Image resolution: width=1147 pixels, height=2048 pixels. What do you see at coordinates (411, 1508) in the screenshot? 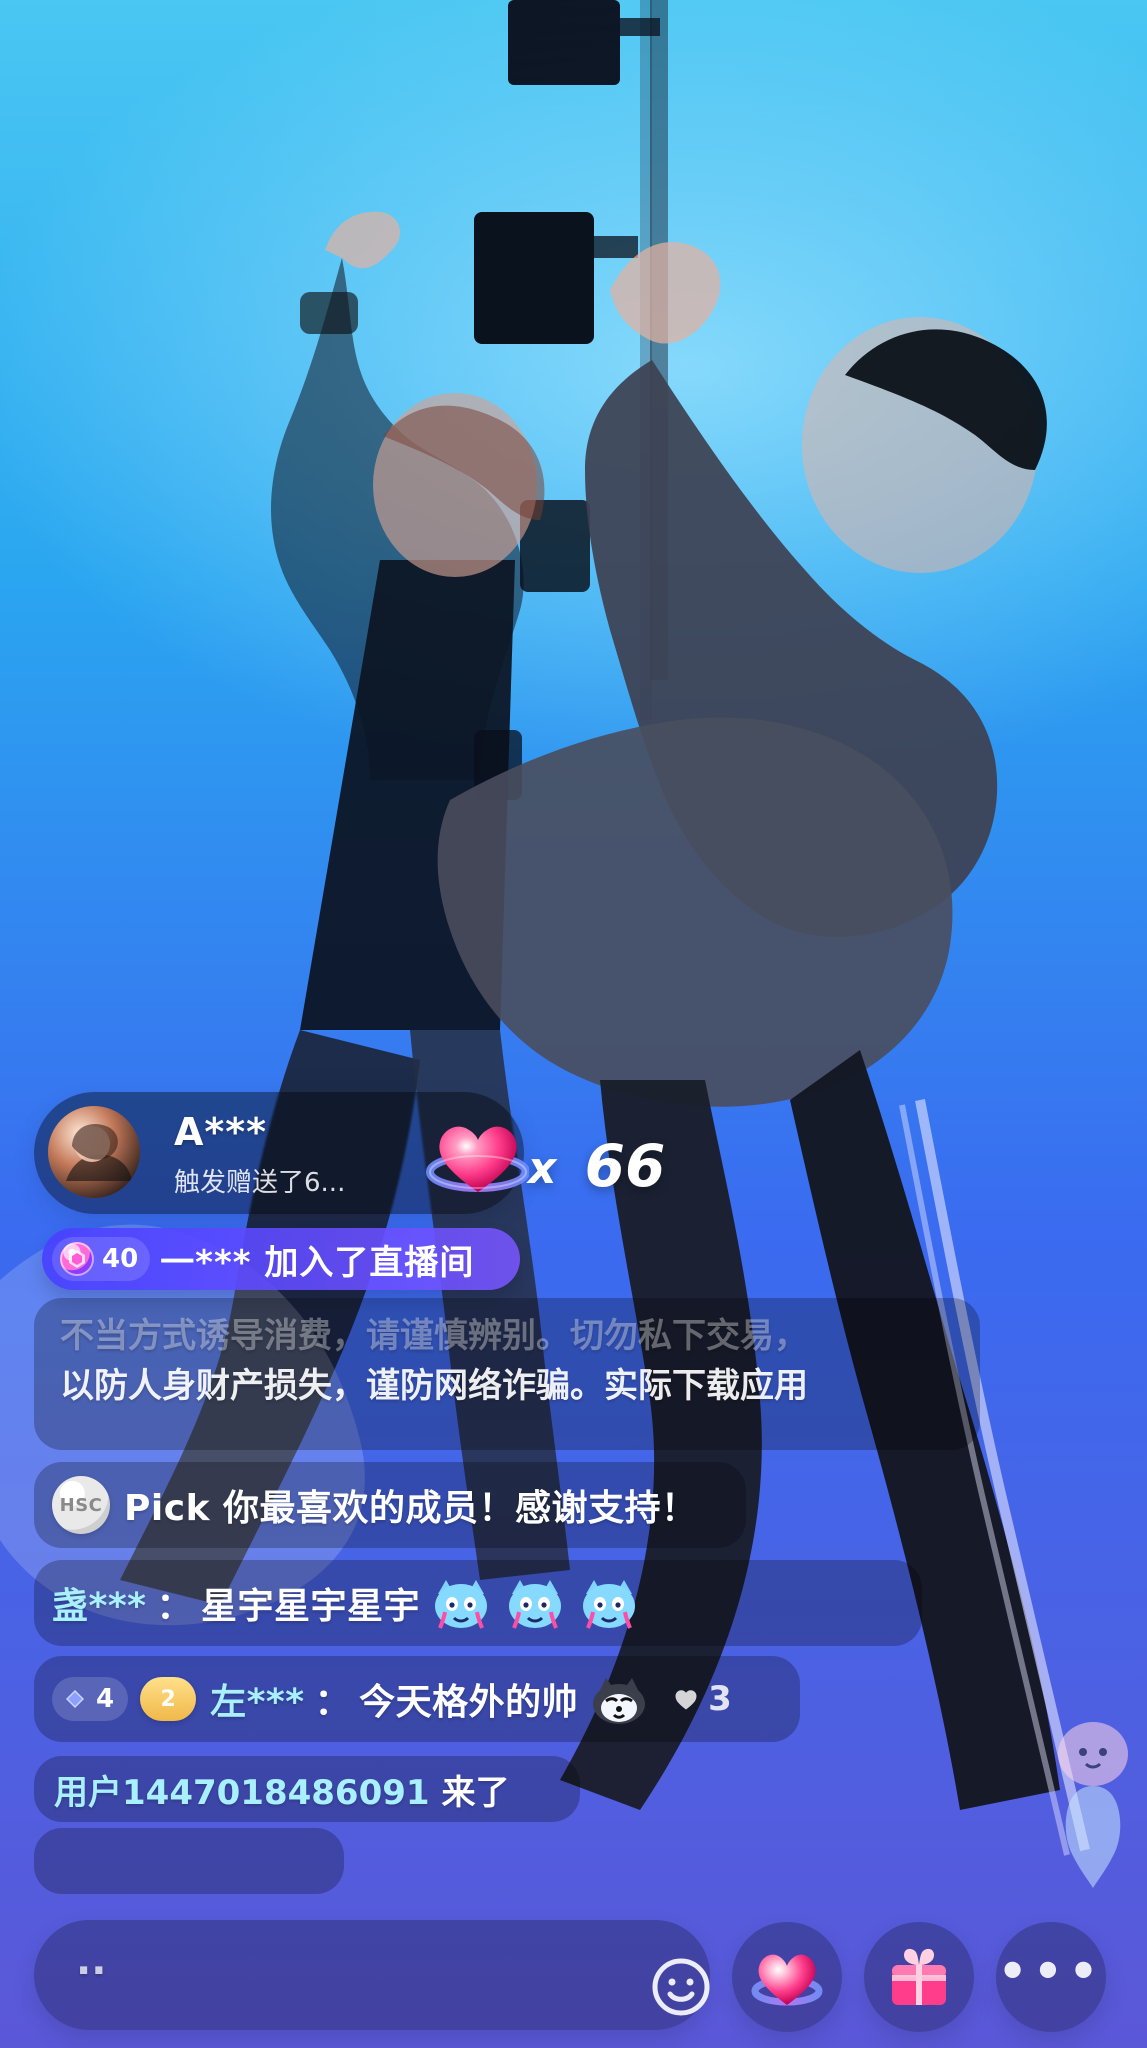
I see `chat-message-text: Pick 你最喜欢的成员！感谢支持！` at bounding box center [411, 1508].